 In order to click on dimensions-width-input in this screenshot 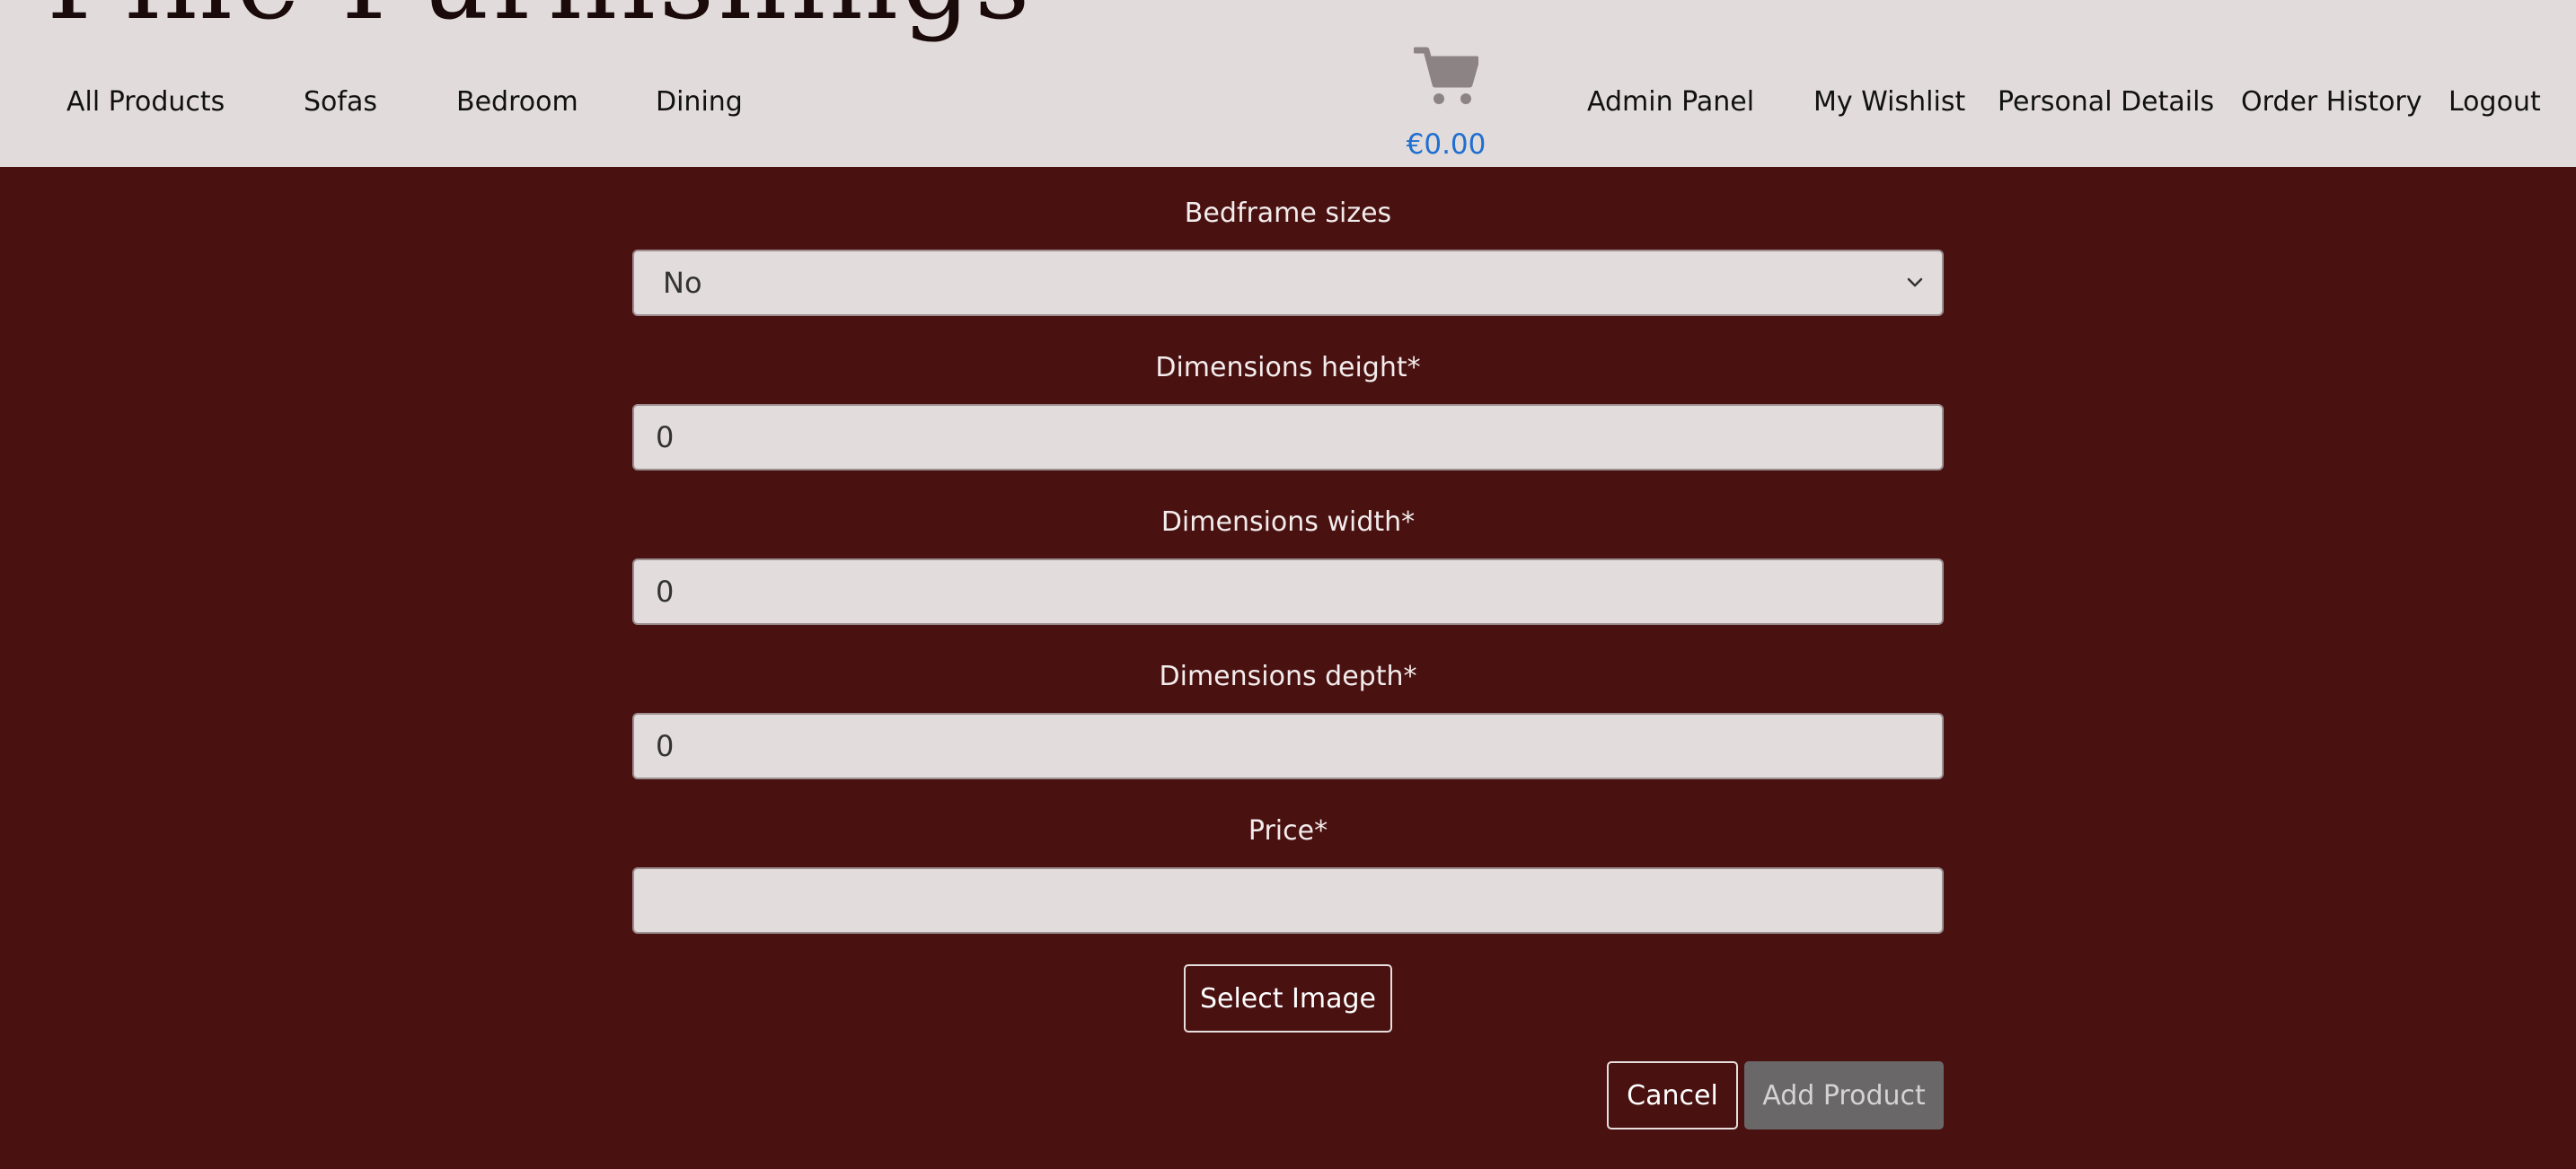, I will do `click(1288, 591)`.